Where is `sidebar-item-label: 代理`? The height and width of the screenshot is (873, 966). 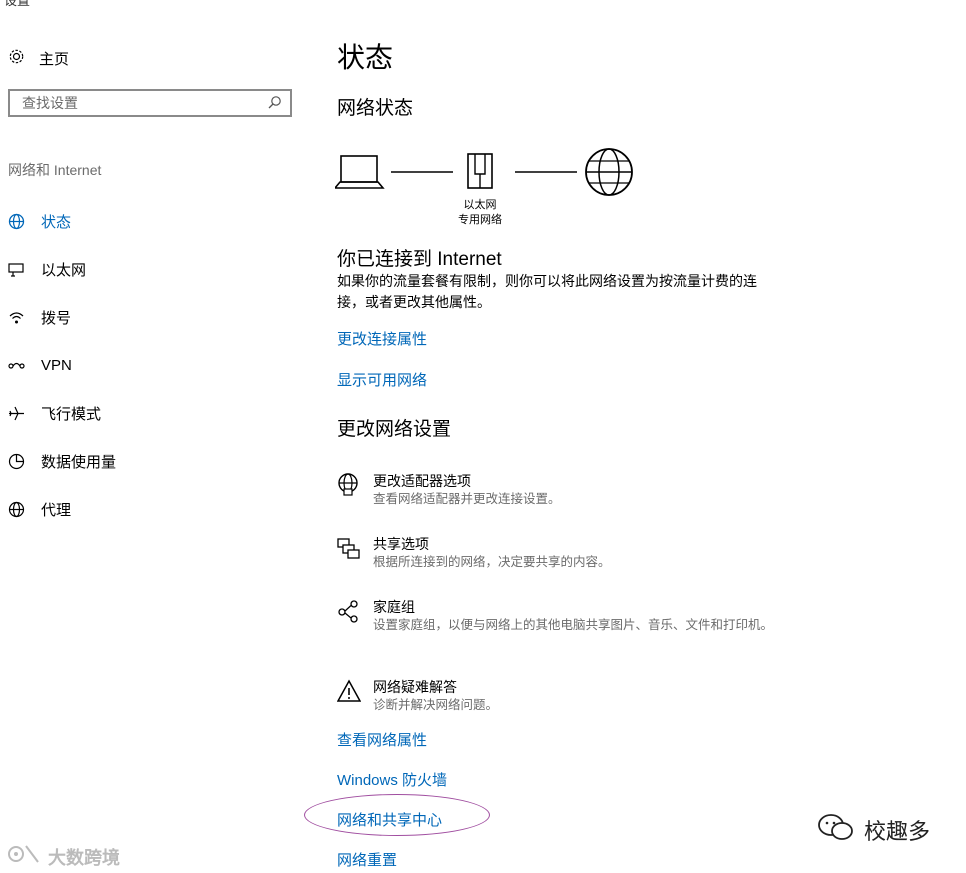
sidebar-item-label: 代理 is located at coordinates (56, 510).